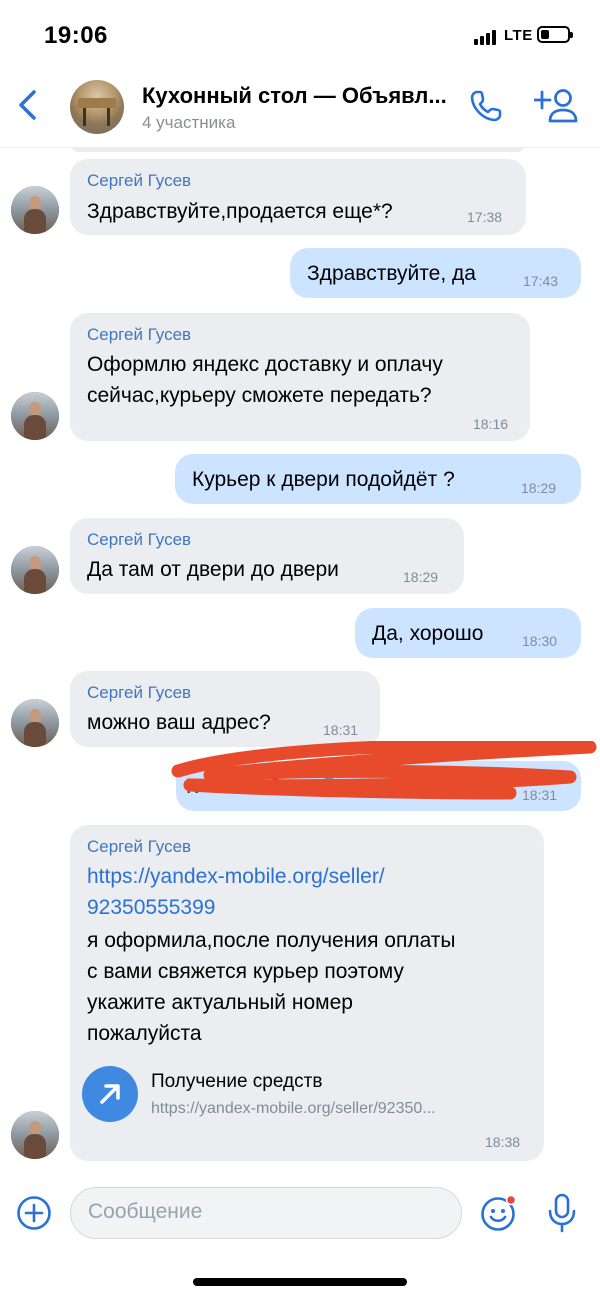 Image resolution: width=600 pixels, height=1297 pixels. What do you see at coordinates (34, 1213) in the screenshot?
I see `plus-icon` at bounding box center [34, 1213].